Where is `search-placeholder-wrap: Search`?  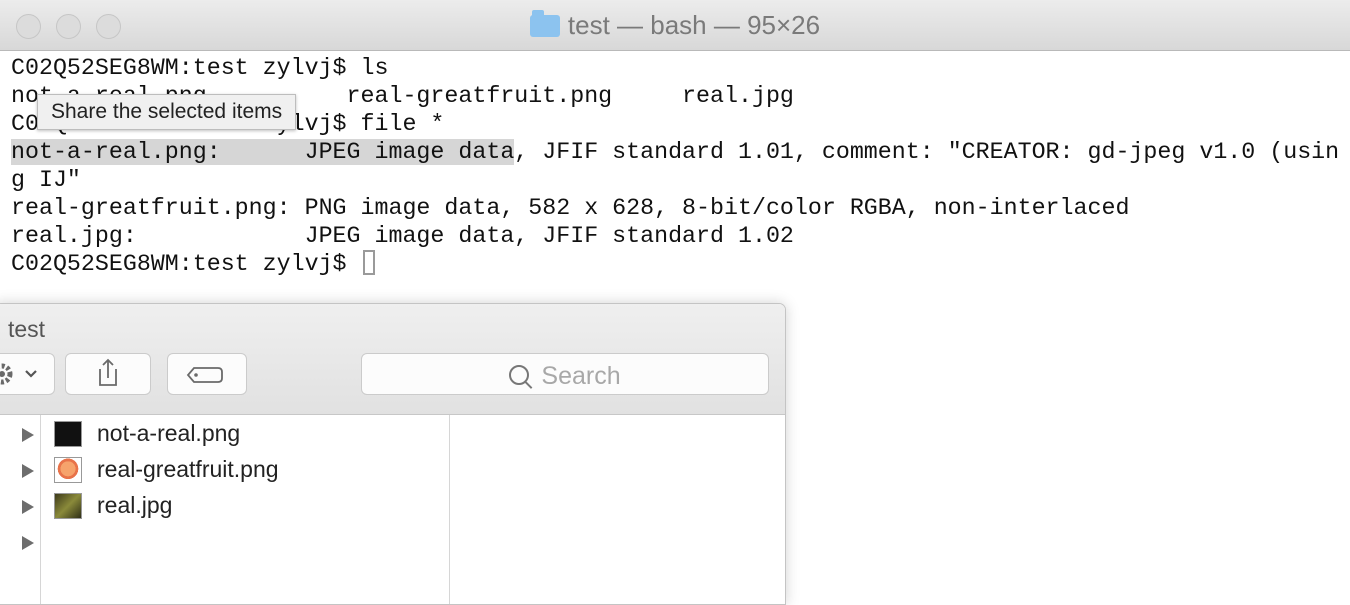 search-placeholder-wrap: Search is located at coordinates (565, 376).